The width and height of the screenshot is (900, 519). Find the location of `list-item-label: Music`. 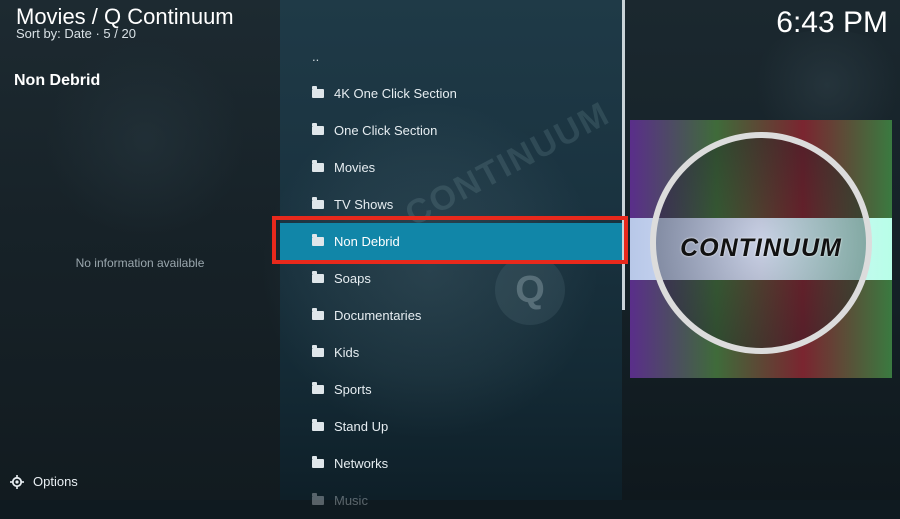

list-item-label: Music is located at coordinates (351, 500).